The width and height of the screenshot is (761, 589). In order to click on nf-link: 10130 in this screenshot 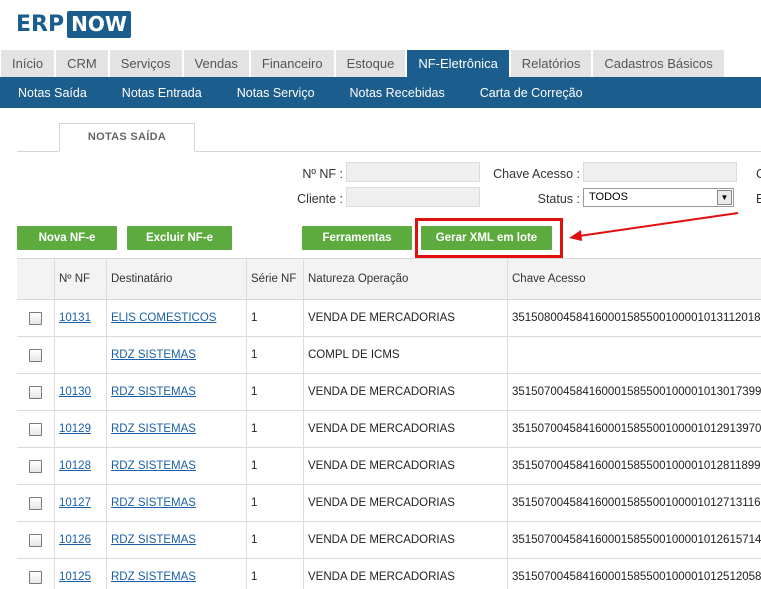, I will do `click(75, 392)`.